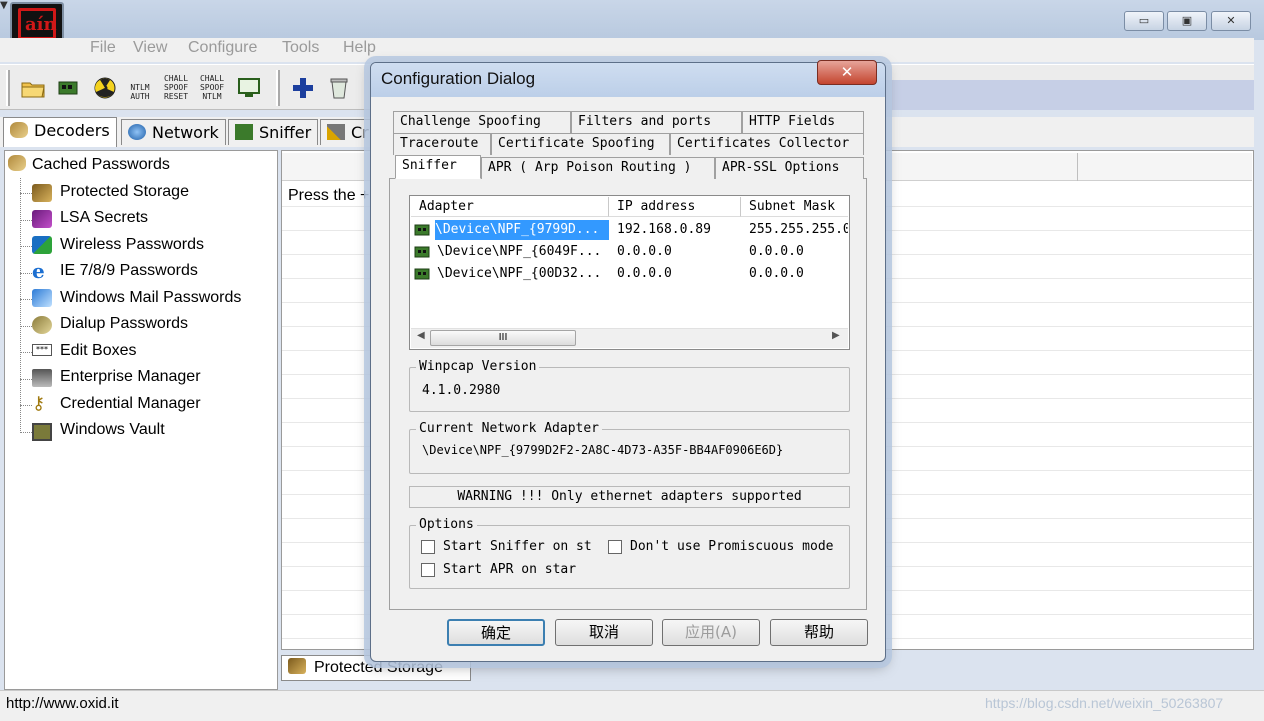 The image size is (1264, 721). I want to click on sniffer-nic-icon, so click(69, 88).